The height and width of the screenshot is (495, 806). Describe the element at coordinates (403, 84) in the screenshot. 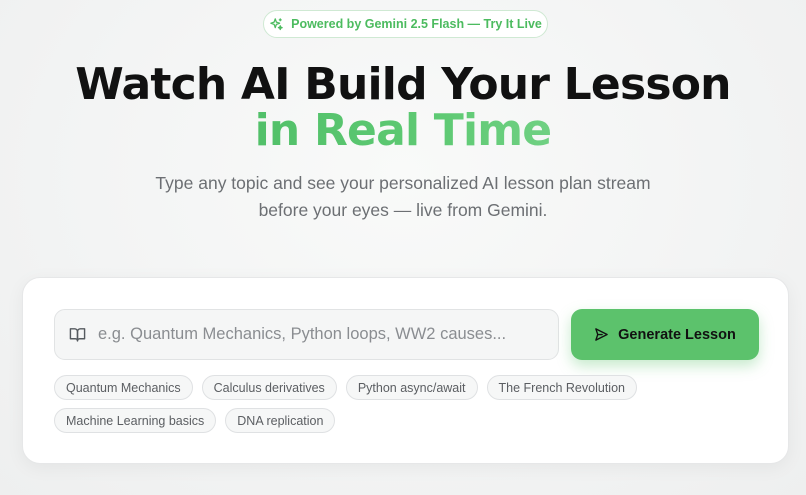

I see `hero-title-line1: Watch AI Build Your Lesson` at that location.